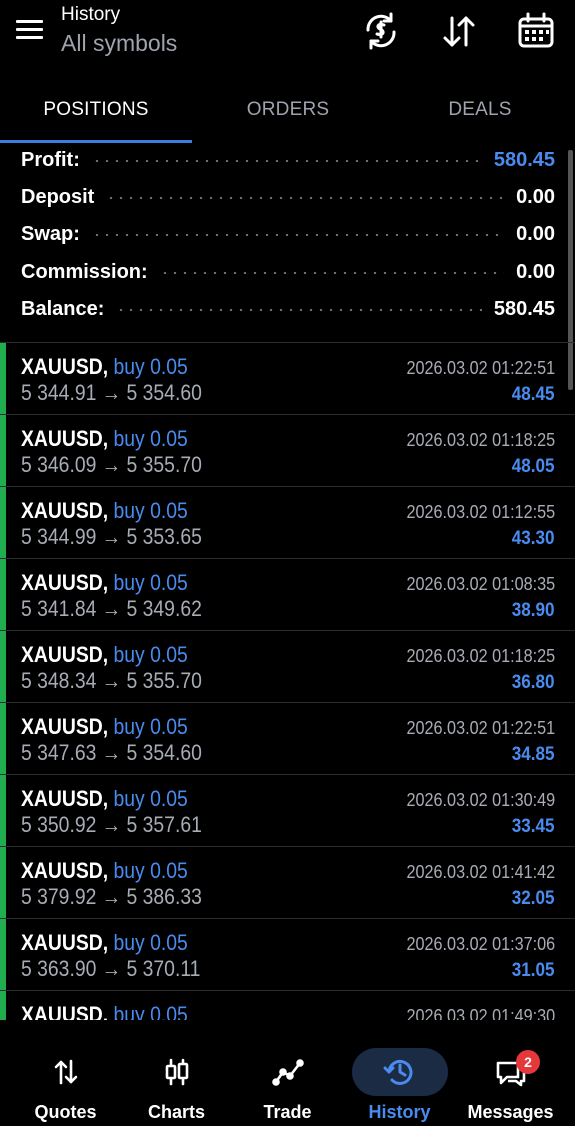  Describe the element at coordinates (480, 368) in the screenshot. I see `position-time: 2026.03.02 01:22:51` at that location.